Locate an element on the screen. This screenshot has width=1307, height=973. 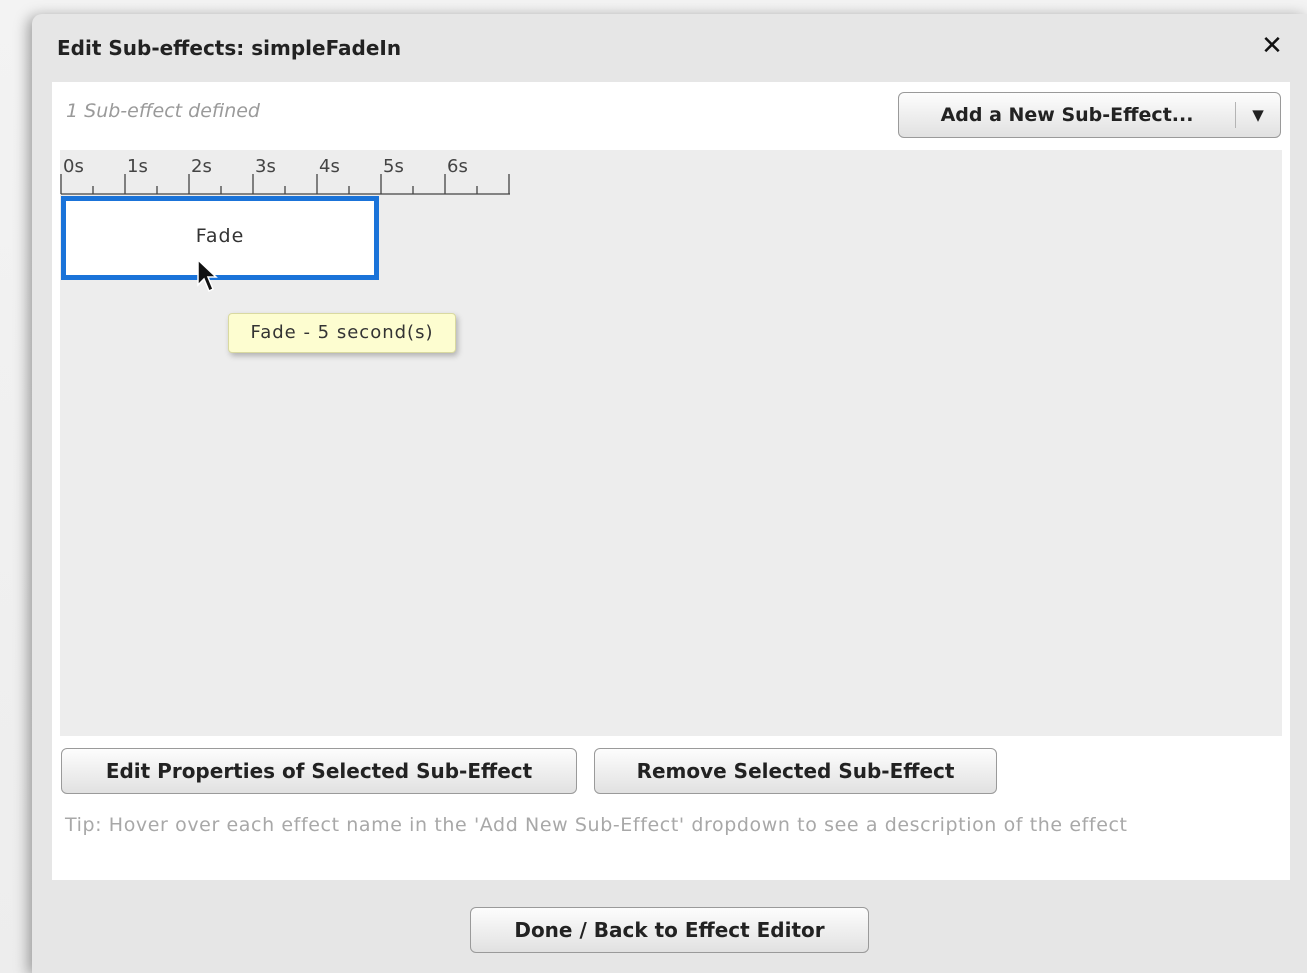
ruler-label: 0s is located at coordinates (73, 166).